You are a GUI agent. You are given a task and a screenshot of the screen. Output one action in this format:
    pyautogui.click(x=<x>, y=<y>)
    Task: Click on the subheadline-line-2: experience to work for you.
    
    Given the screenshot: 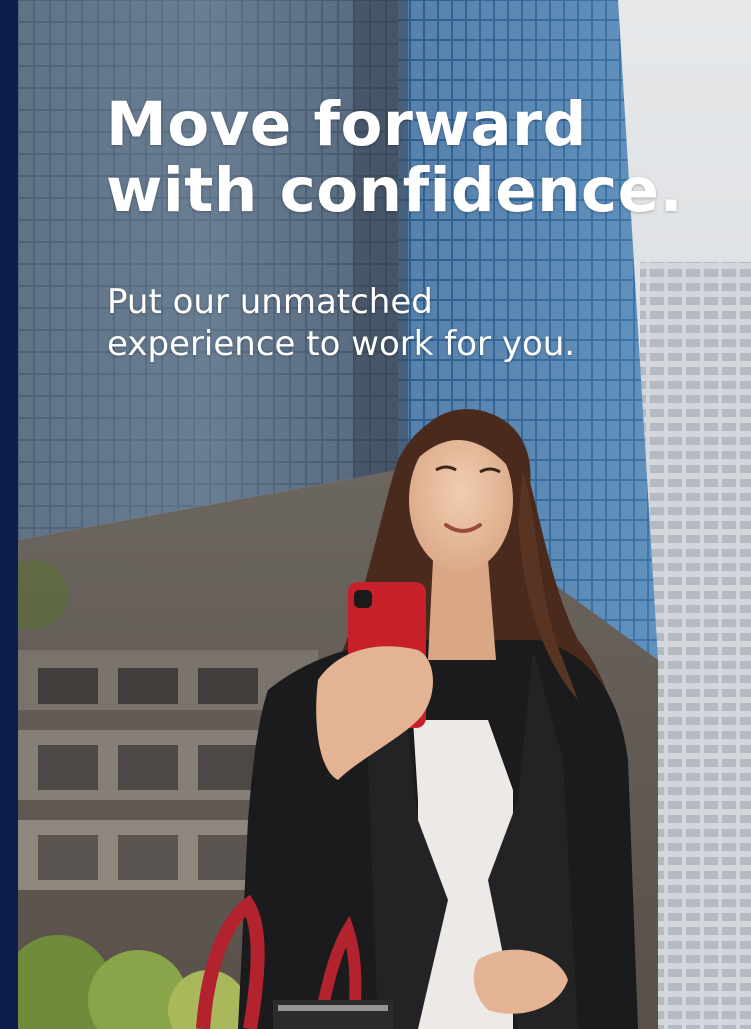 What is the action you would take?
    pyautogui.click(x=341, y=344)
    